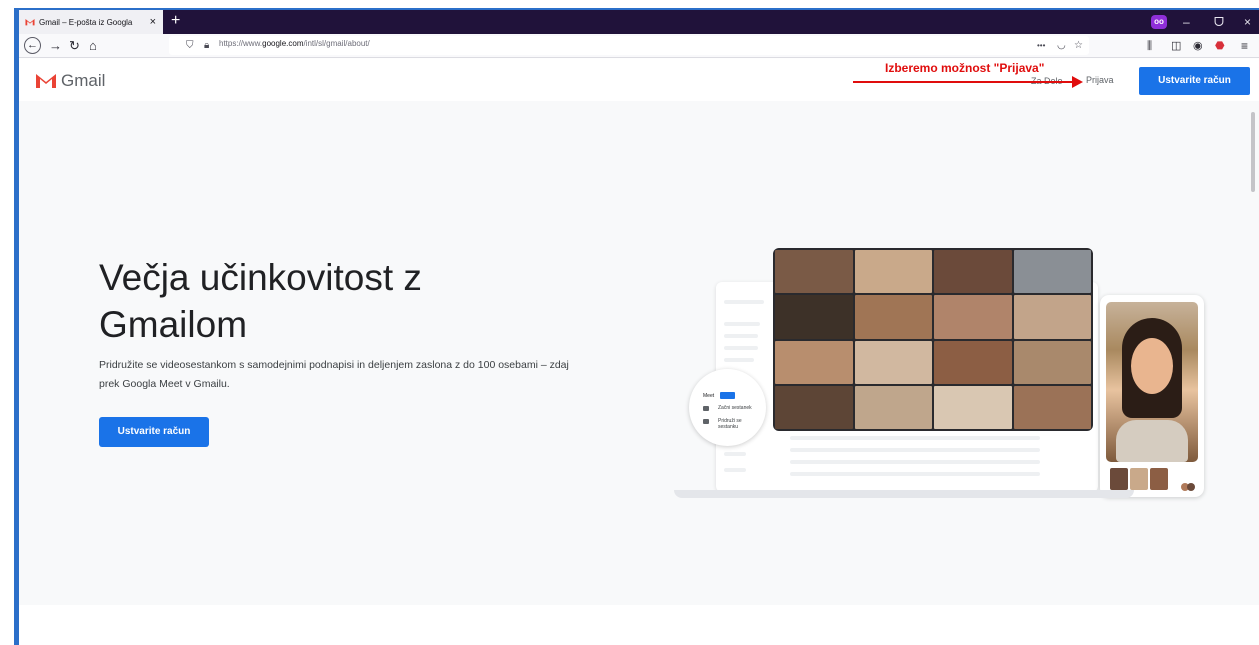 This screenshot has width=1259, height=645. What do you see at coordinates (175, 21) in the screenshot?
I see `new-tab-button: +` at bounding box center [175, 21].